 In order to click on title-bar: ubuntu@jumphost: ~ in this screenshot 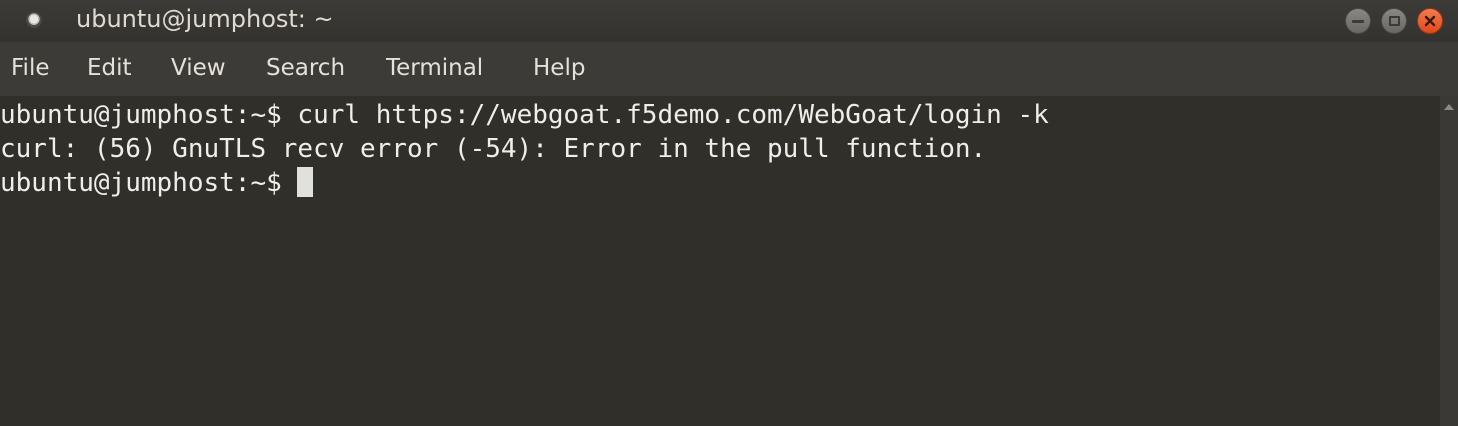, I will do `click(729, 21)`.